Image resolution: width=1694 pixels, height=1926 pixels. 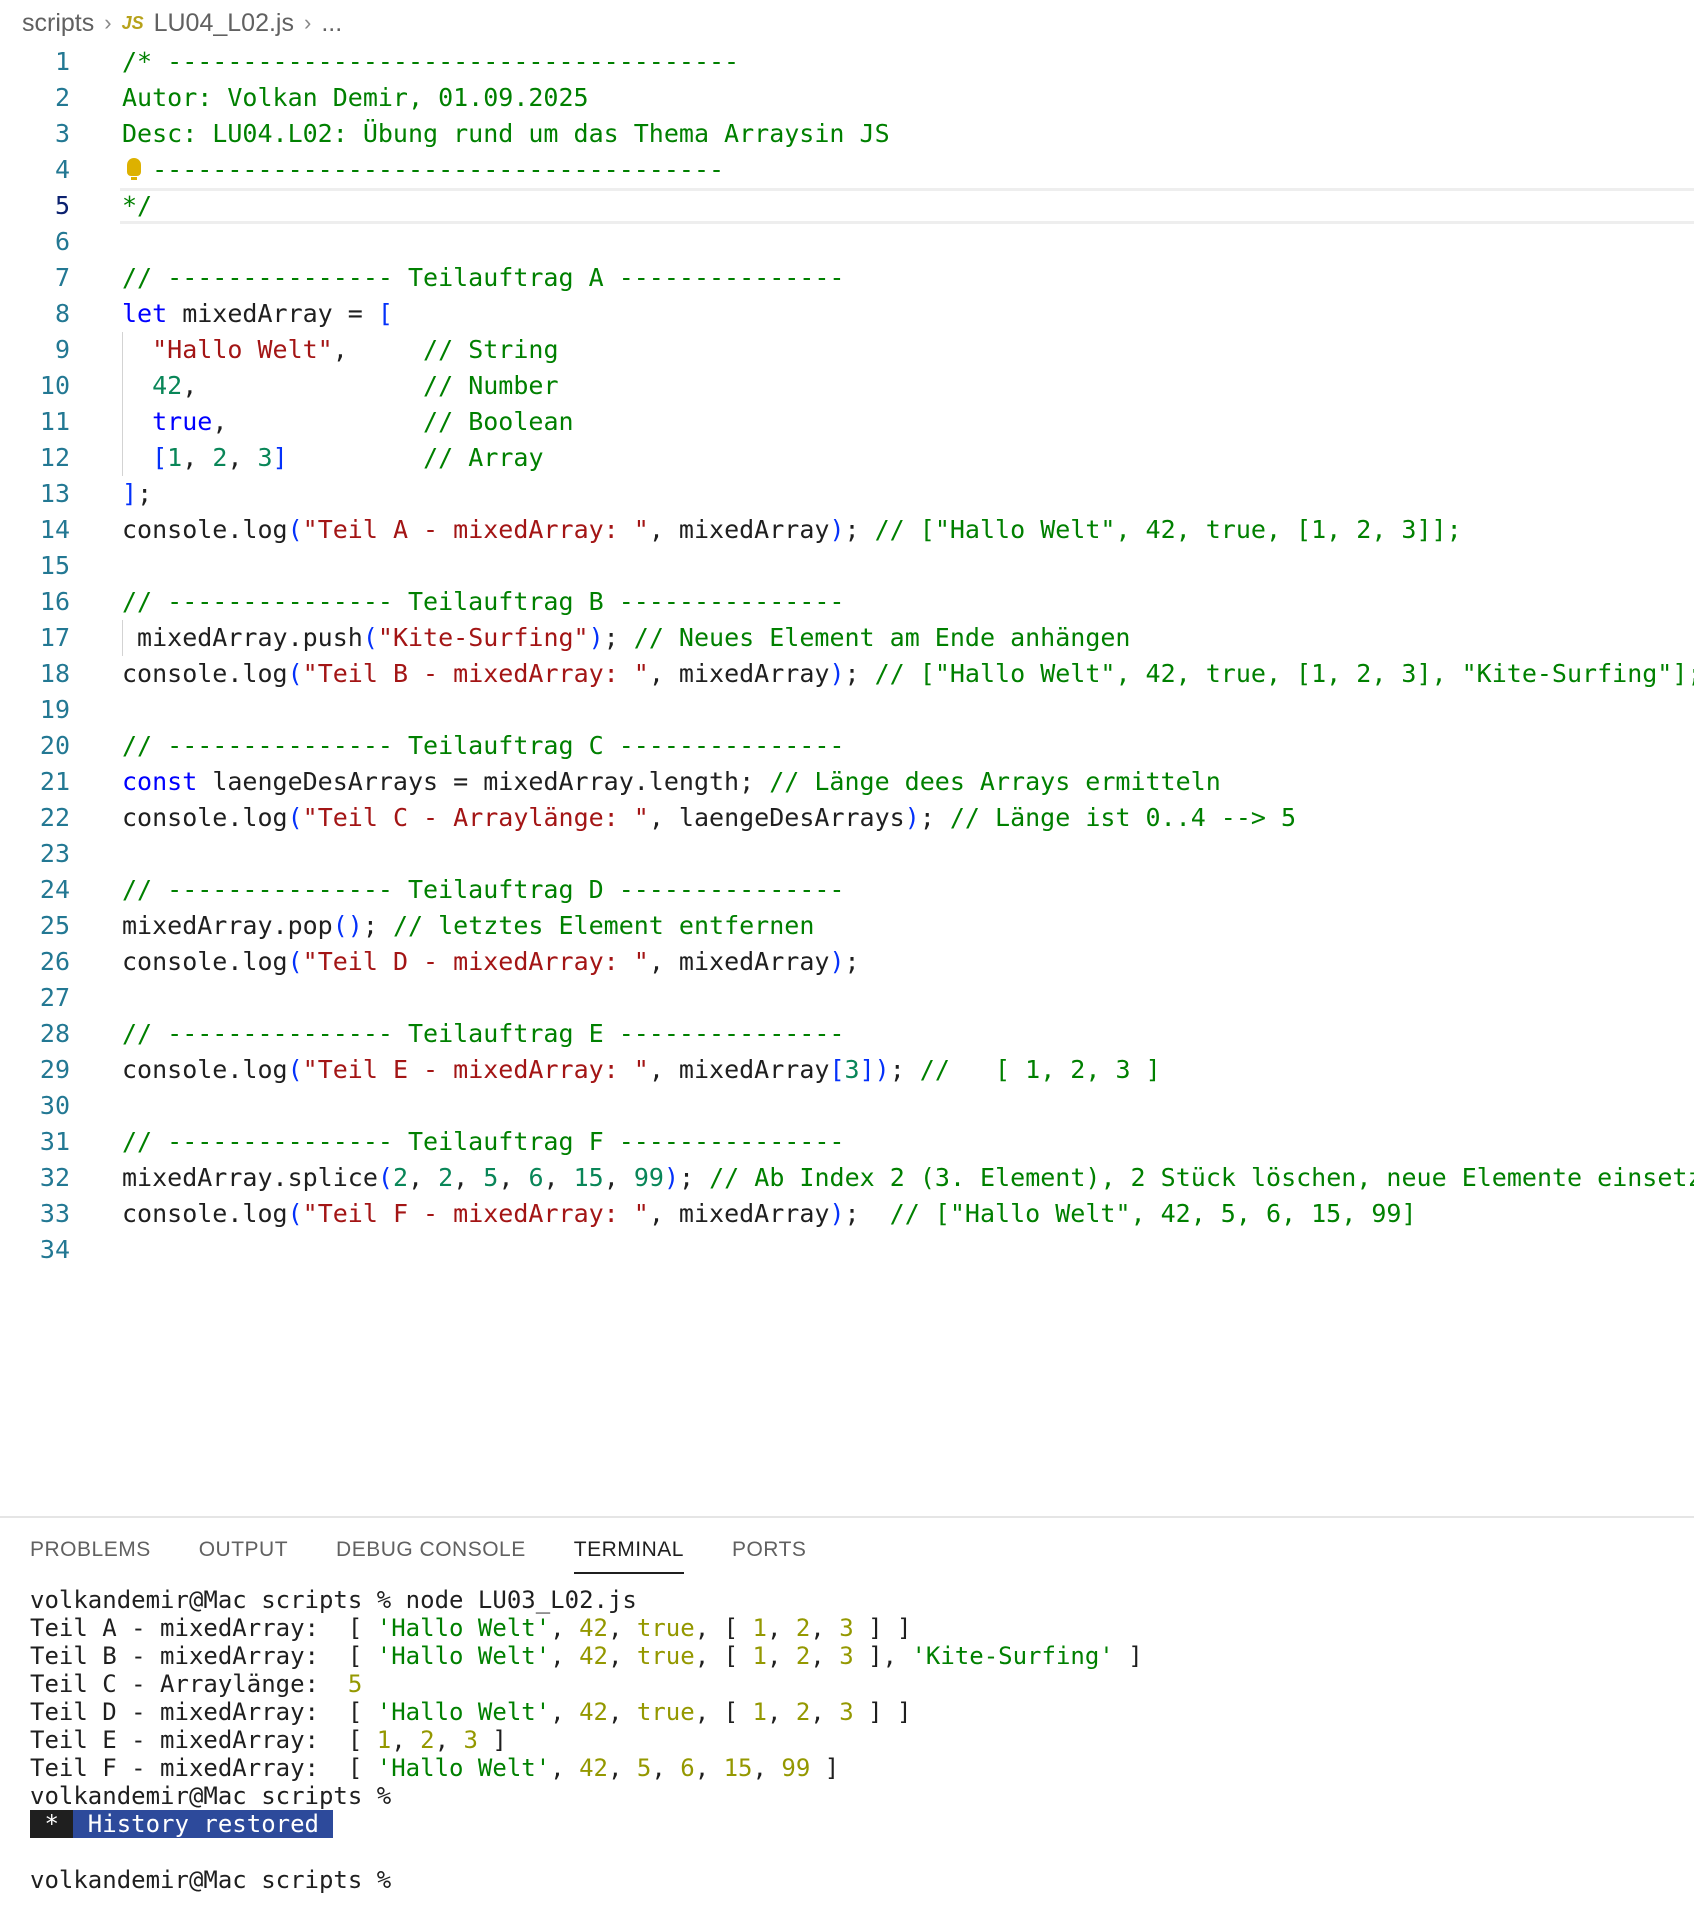 I want to click on line-number: 15, so click(x=54, y=565).